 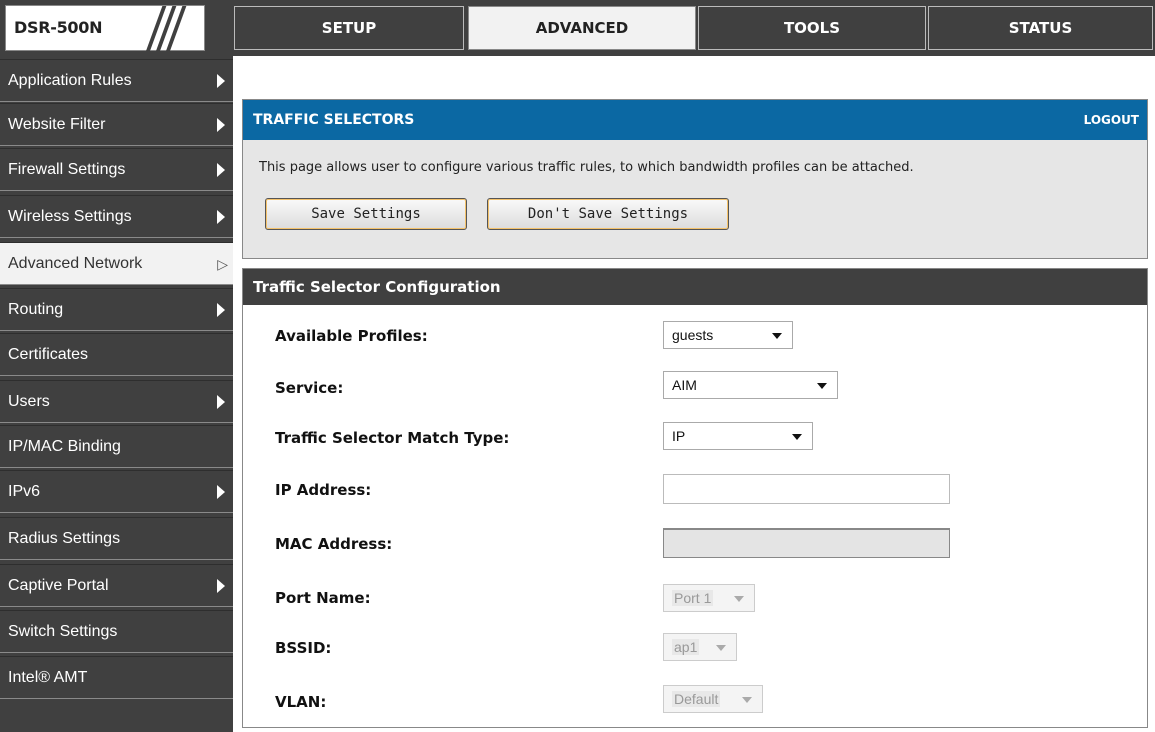 I want to click on sidebar-item-ip-mac-binding: IP/MAC Binding, so click(x=116, y=446).